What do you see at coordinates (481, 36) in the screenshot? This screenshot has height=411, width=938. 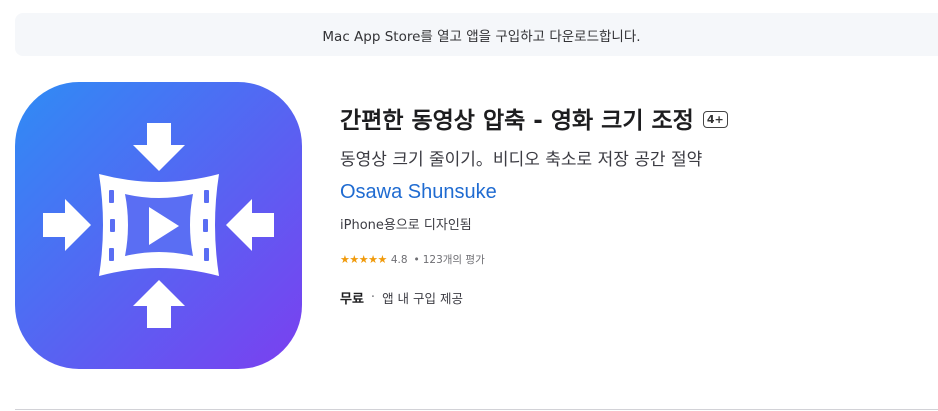 I see `banner-text: Mac App Store를 열고 앱을 구입하고 다운로드합니다.` at bounding box center [481, 36].